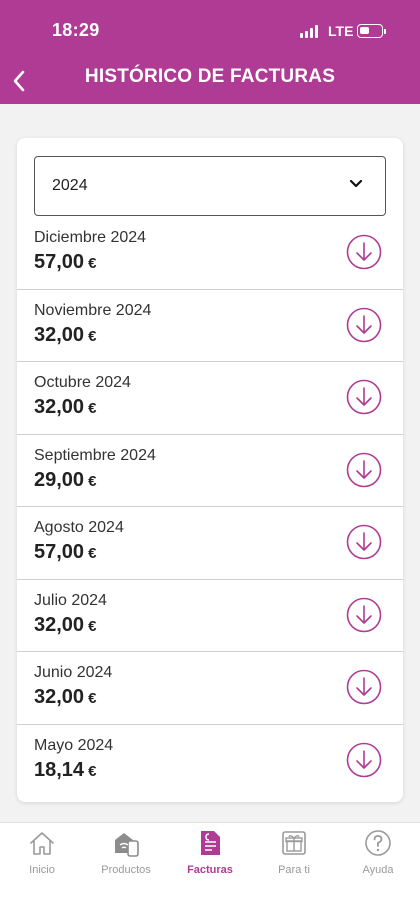 The width and height of the screenshot is (420, 911). Describe the element at coordinates (73, 672) in the screenshot. I see `invoice-month: Junio 2024` at that location.